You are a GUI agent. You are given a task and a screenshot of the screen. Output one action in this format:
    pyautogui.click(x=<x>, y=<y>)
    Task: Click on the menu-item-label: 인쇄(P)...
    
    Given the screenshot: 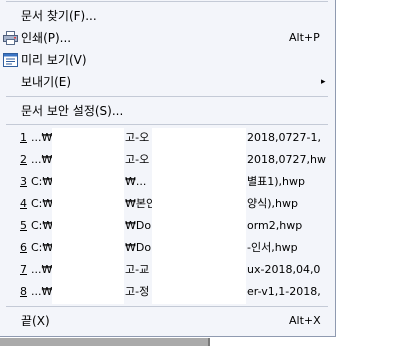 What is the action you would take?
    pyautogui.click(x=46, y=38)
    